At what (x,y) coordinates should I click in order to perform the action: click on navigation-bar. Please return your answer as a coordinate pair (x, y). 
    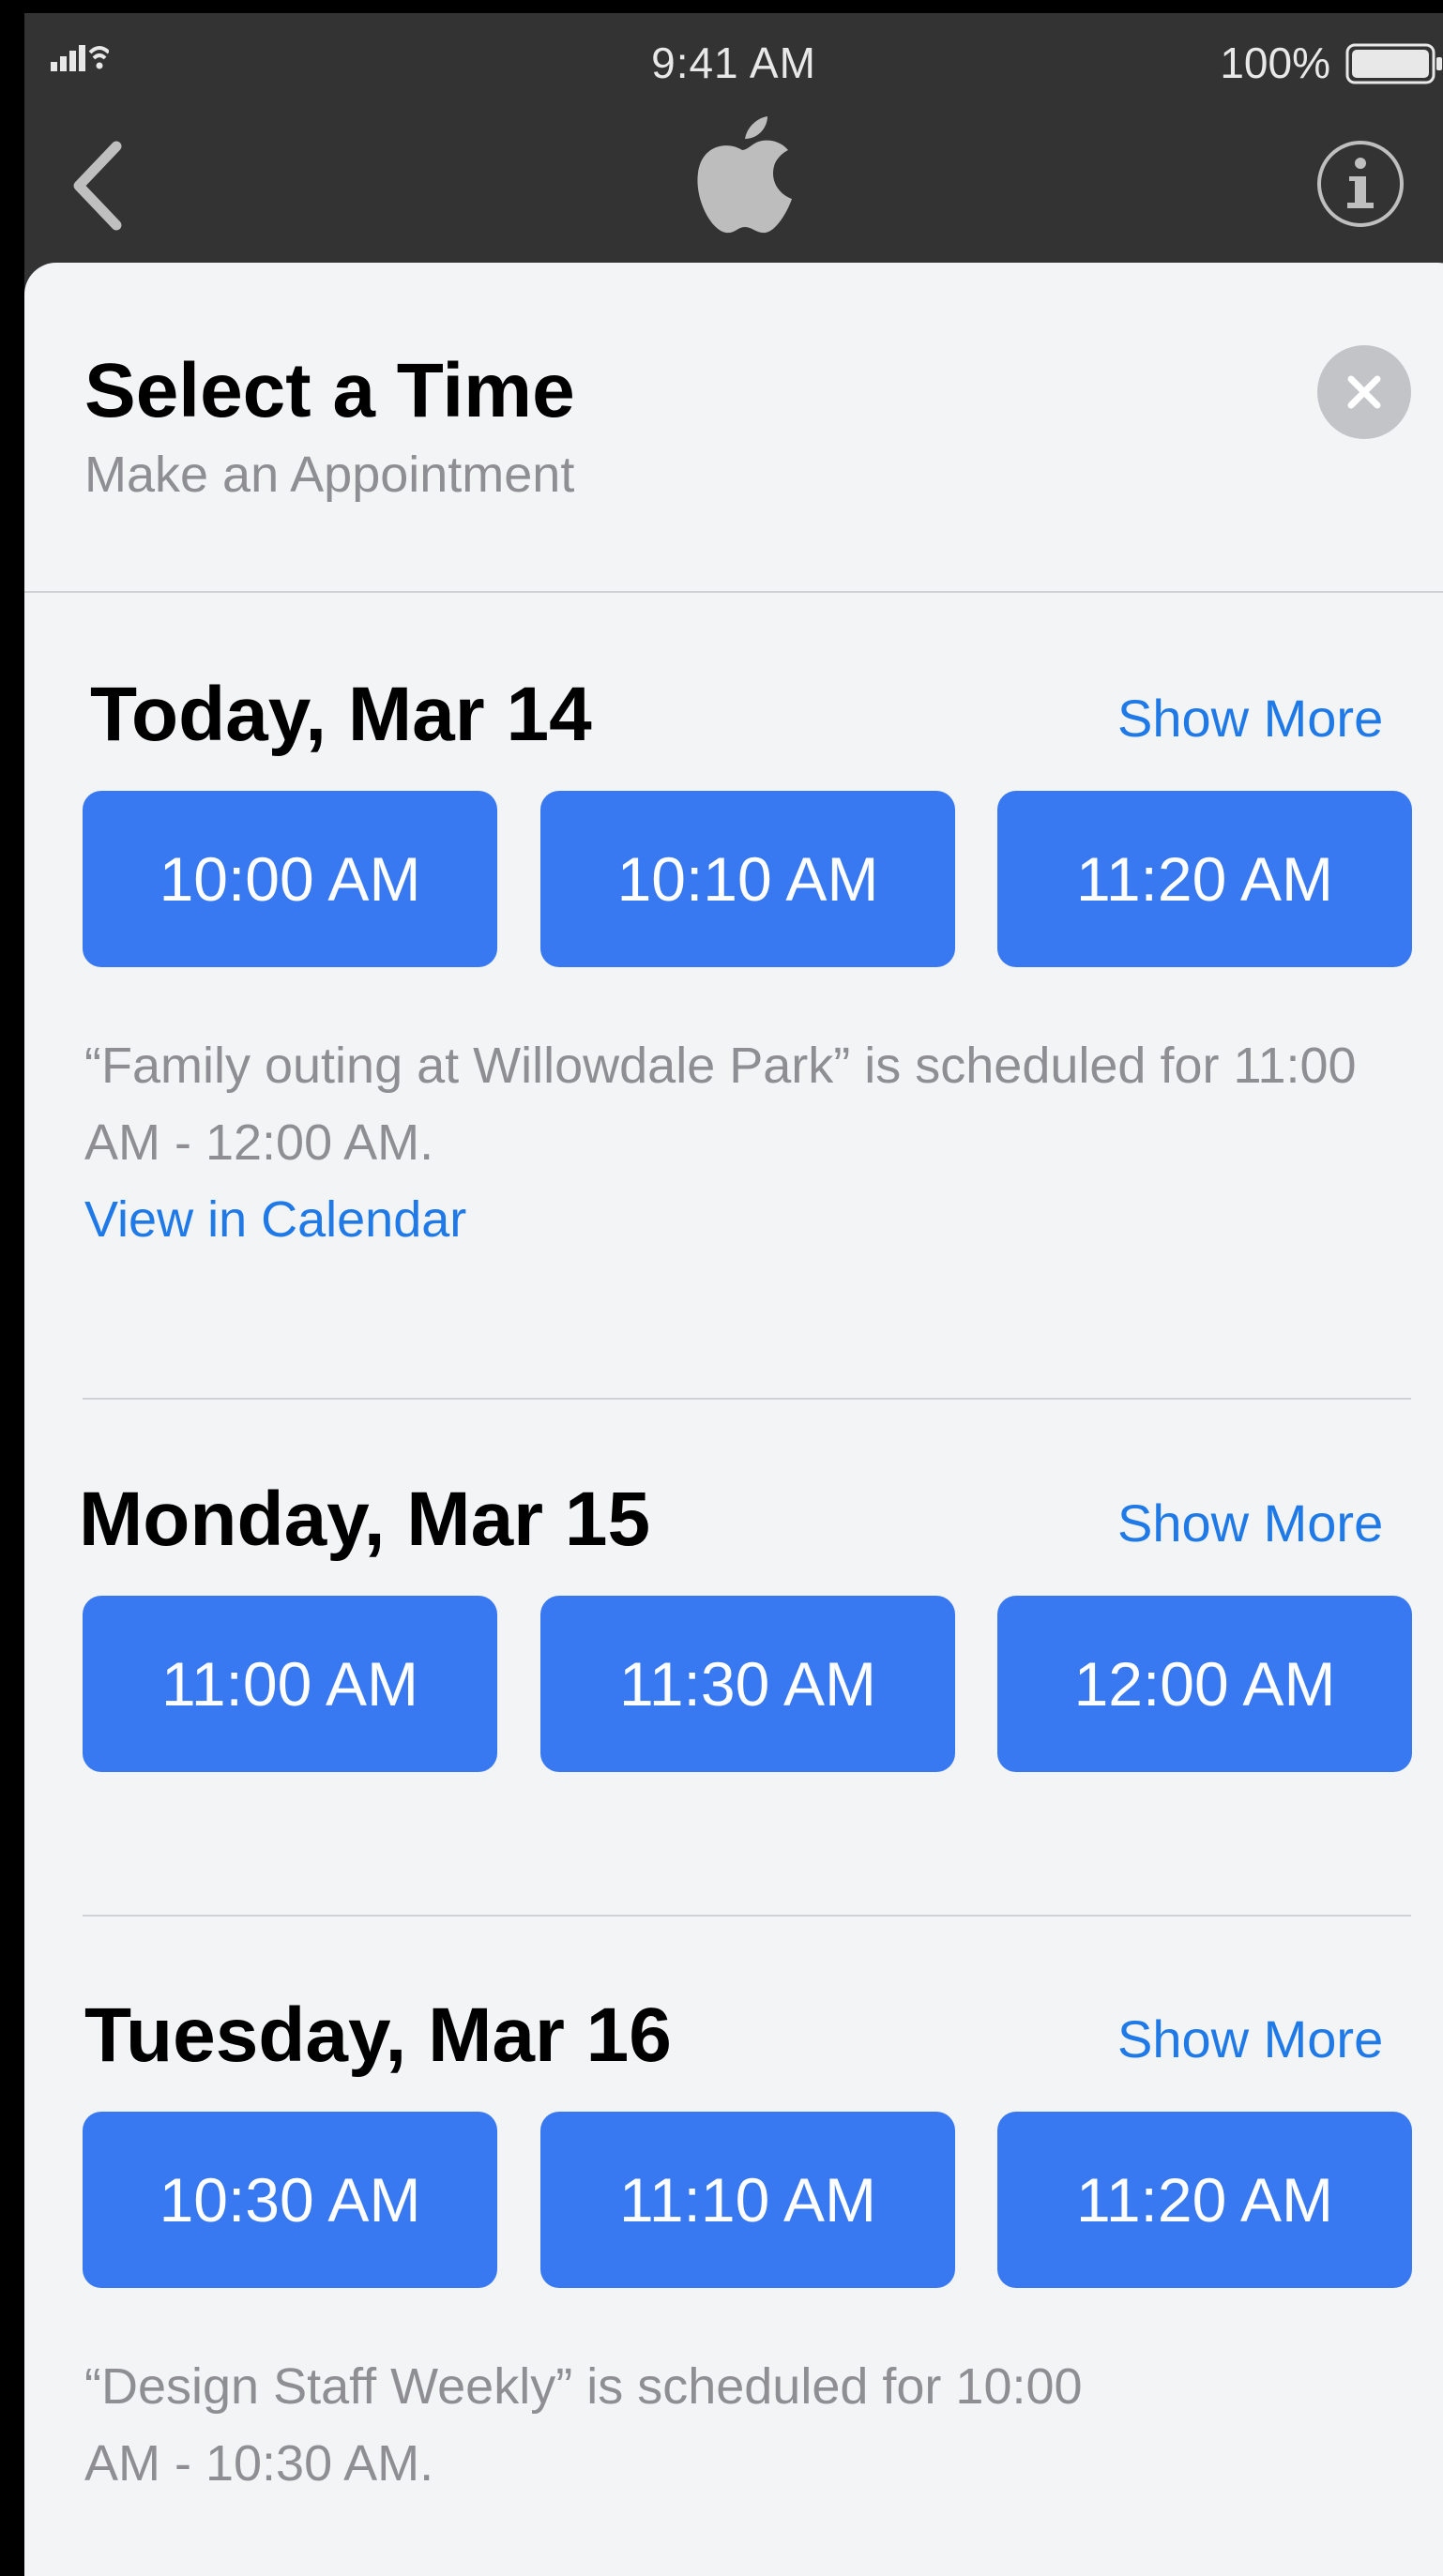
    Looking at the image, I should click on (734, 183).